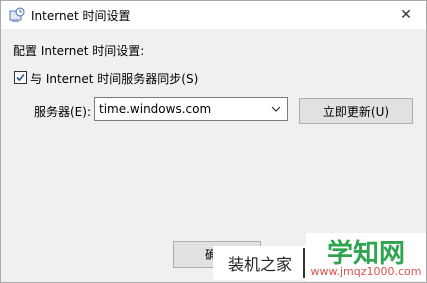 Image resolution: width=427 pixels, height=283 pixels. What do you see at coordinates (62, 112) in the screenshot?
I see `server-label: 服务器(E):` at bounding box center [62, 112].